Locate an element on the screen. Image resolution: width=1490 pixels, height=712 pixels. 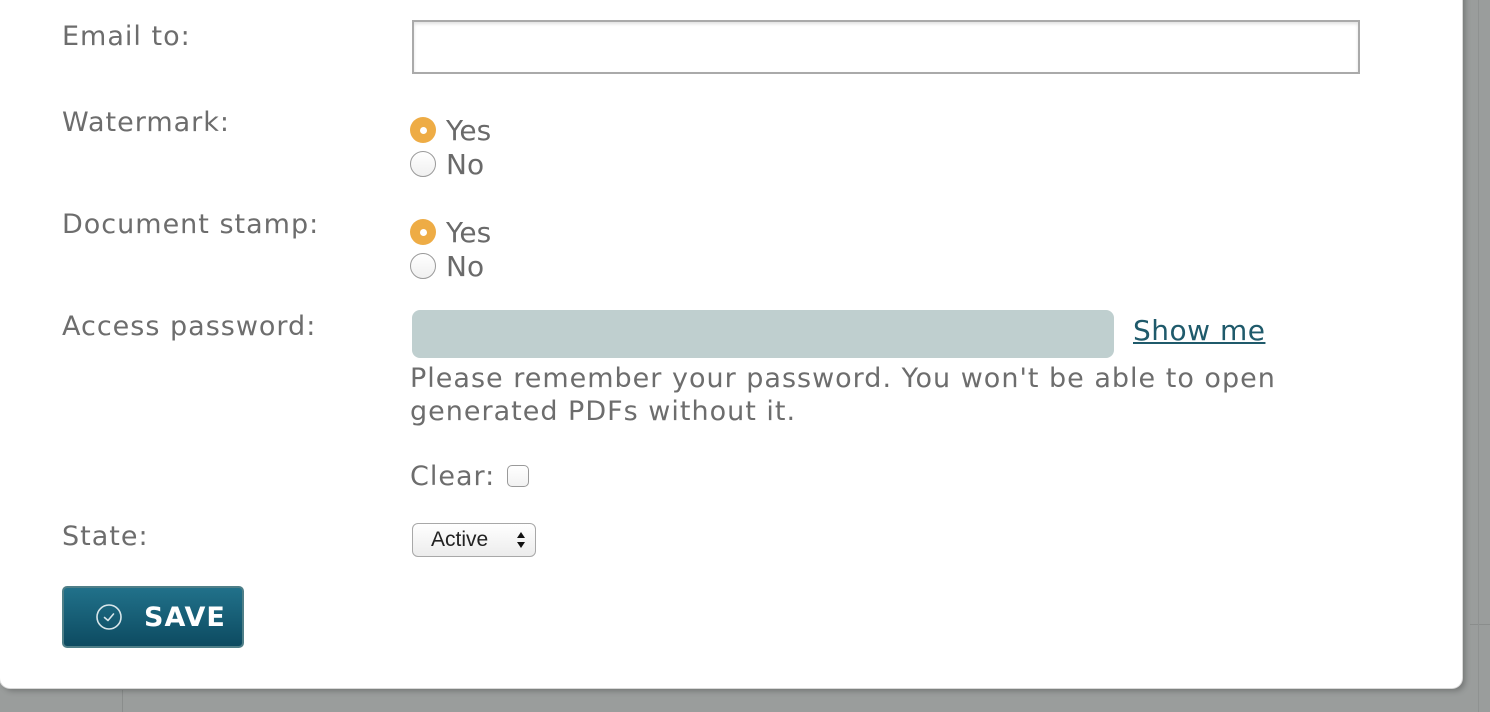
stamp-yes-radio is located at coordinates (423, 232).